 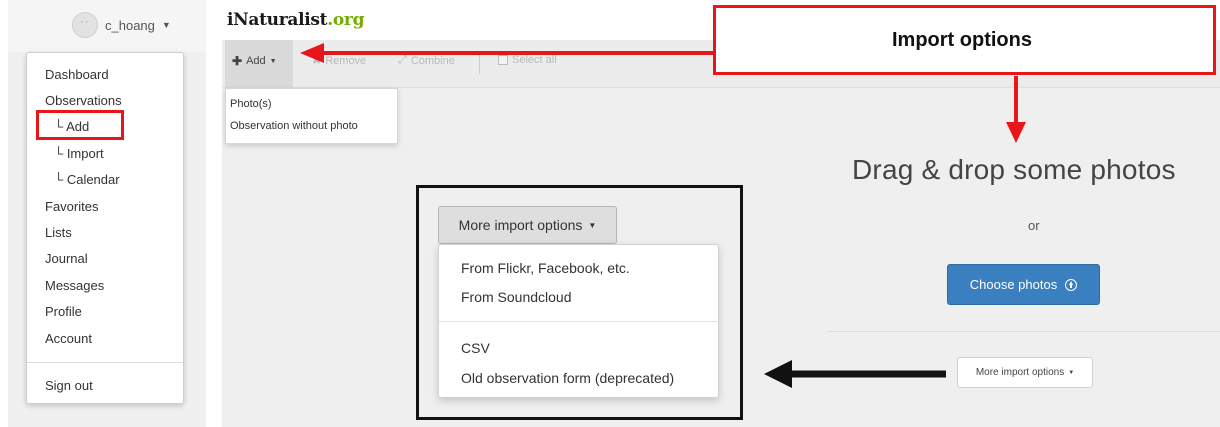 I want to click on logo-main: iNaturalist, so click(x=277, y=20).